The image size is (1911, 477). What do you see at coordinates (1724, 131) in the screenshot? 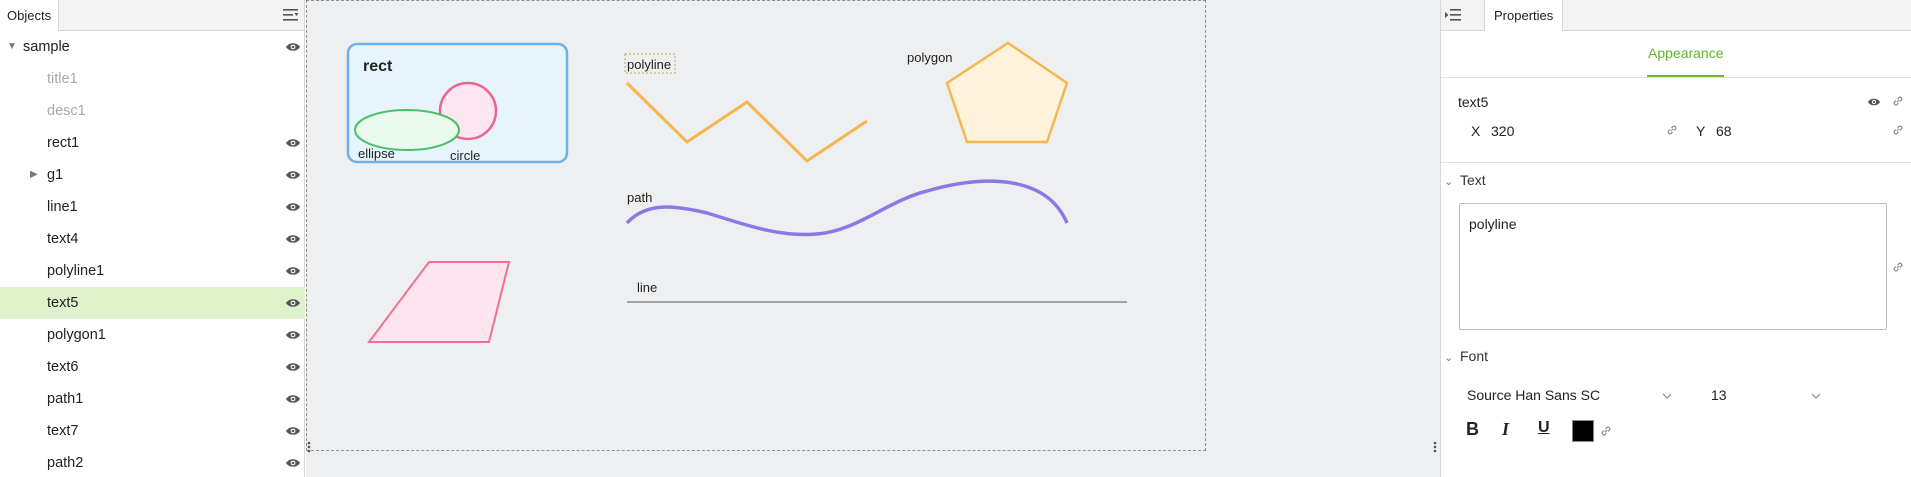
I see `y-input: 68` at bounding box center [1724, 131].